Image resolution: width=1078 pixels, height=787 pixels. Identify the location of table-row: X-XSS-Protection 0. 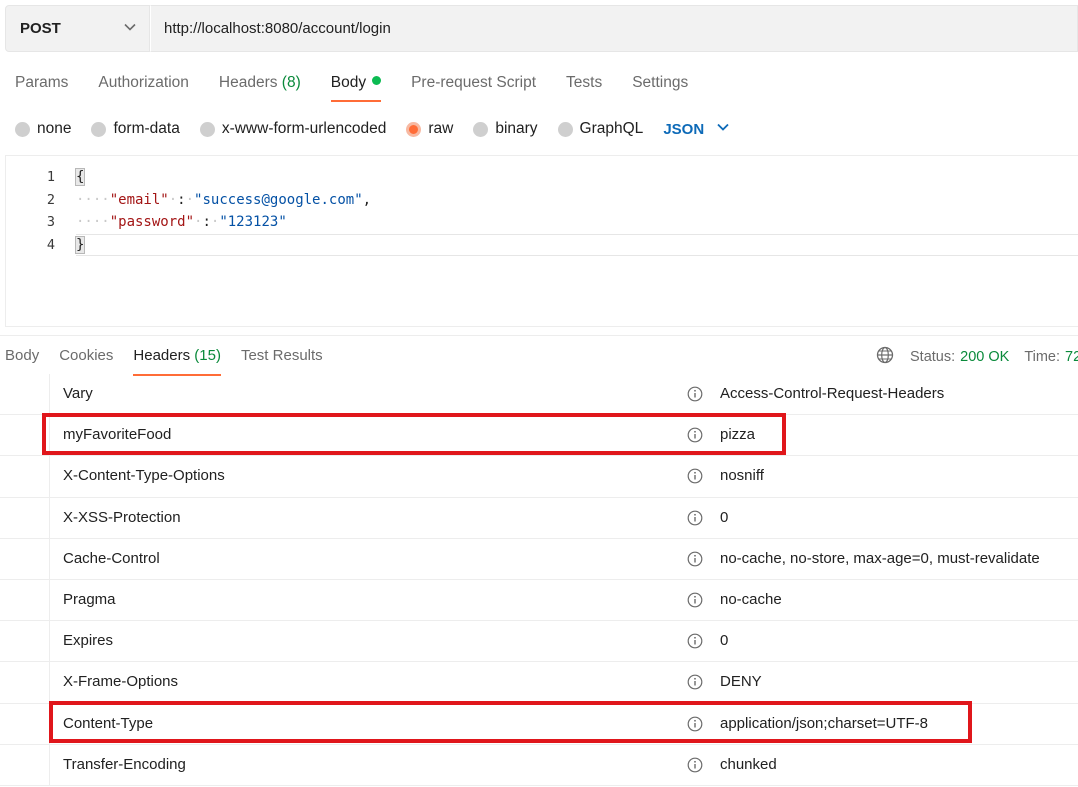
(539, 518).